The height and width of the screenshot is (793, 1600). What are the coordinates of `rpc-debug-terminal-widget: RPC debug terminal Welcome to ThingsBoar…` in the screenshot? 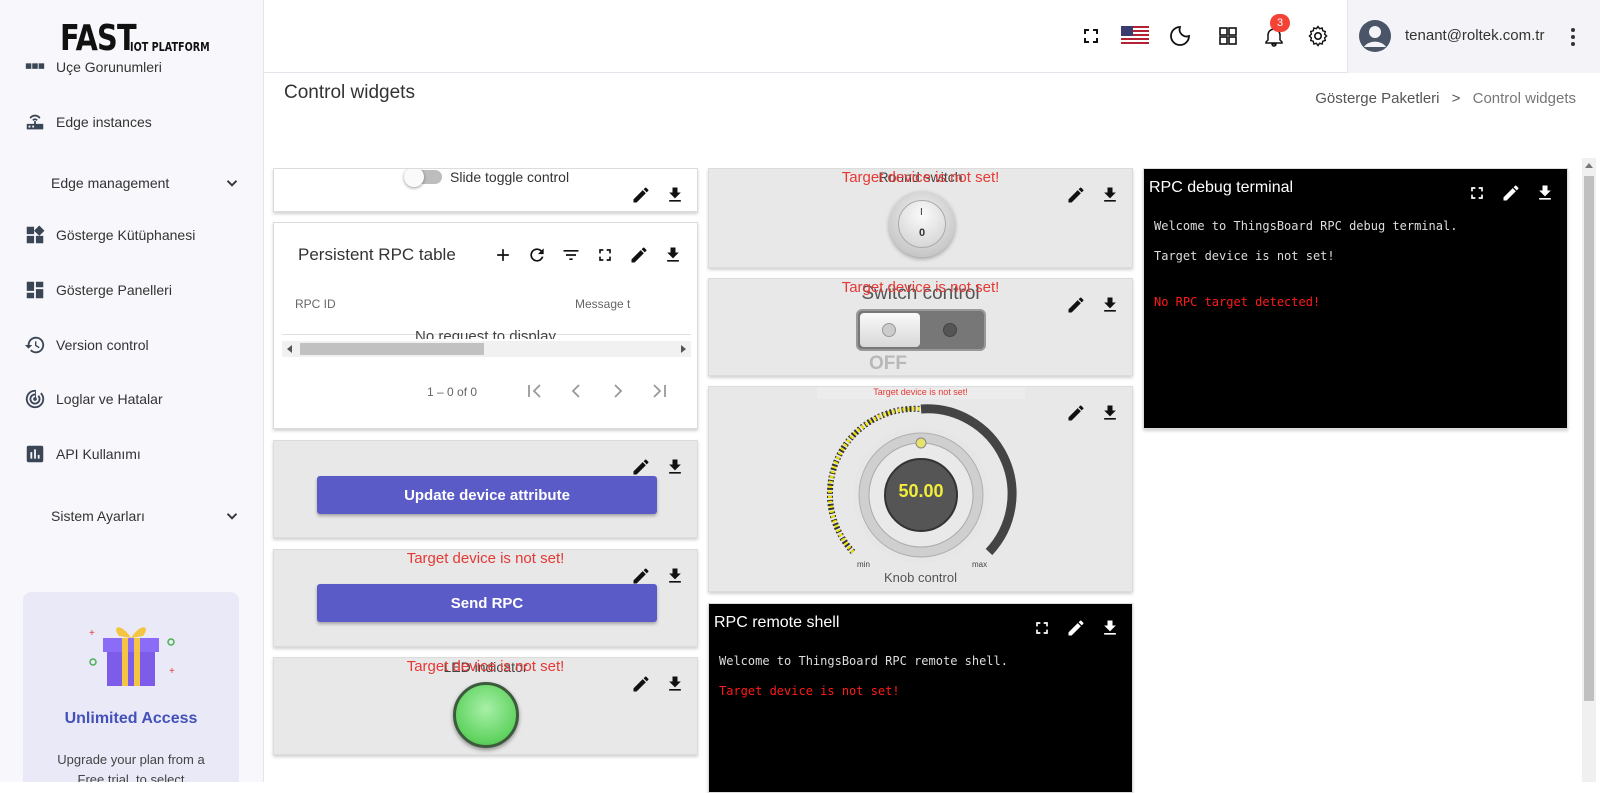 It's located at (1355, 298).